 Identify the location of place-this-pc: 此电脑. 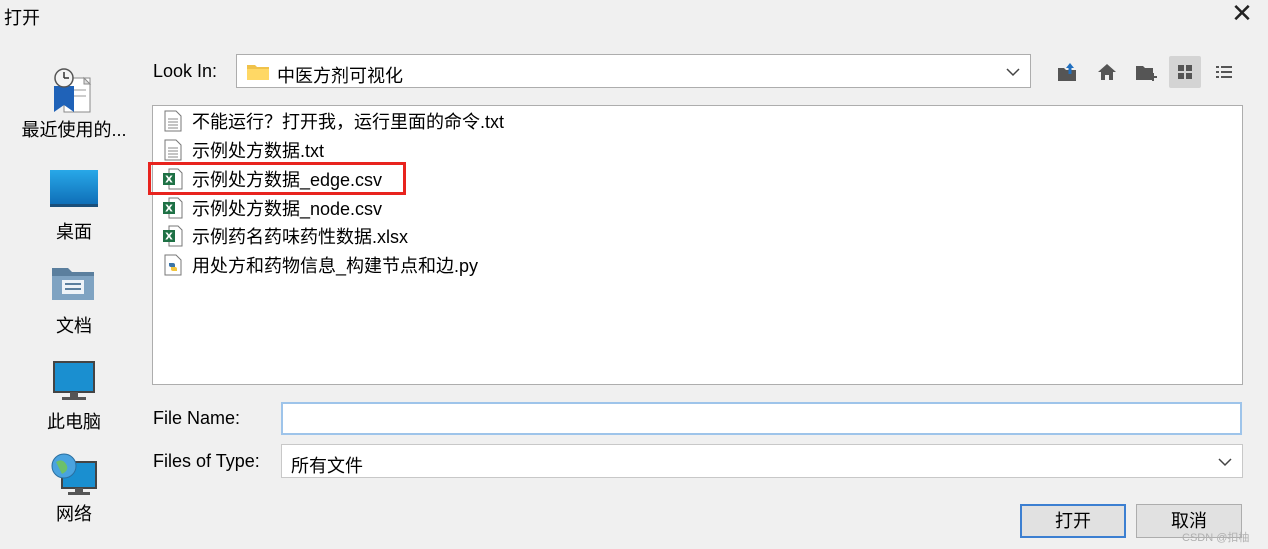
(74, 397).